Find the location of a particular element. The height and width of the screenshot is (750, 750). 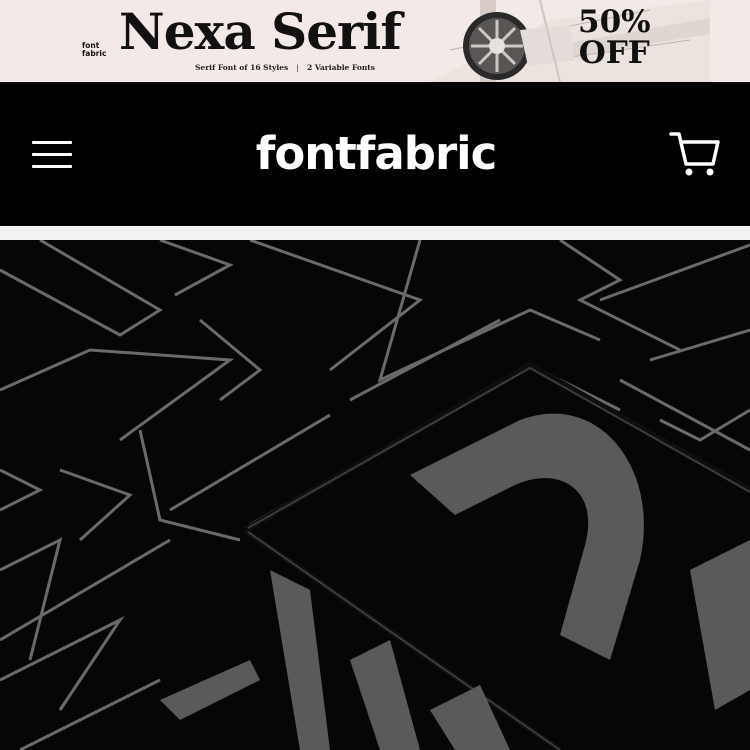

promo-subtitle: Serif Font of 16 Styles | 2 Variable Fonts is located at coordinates (285, 67).